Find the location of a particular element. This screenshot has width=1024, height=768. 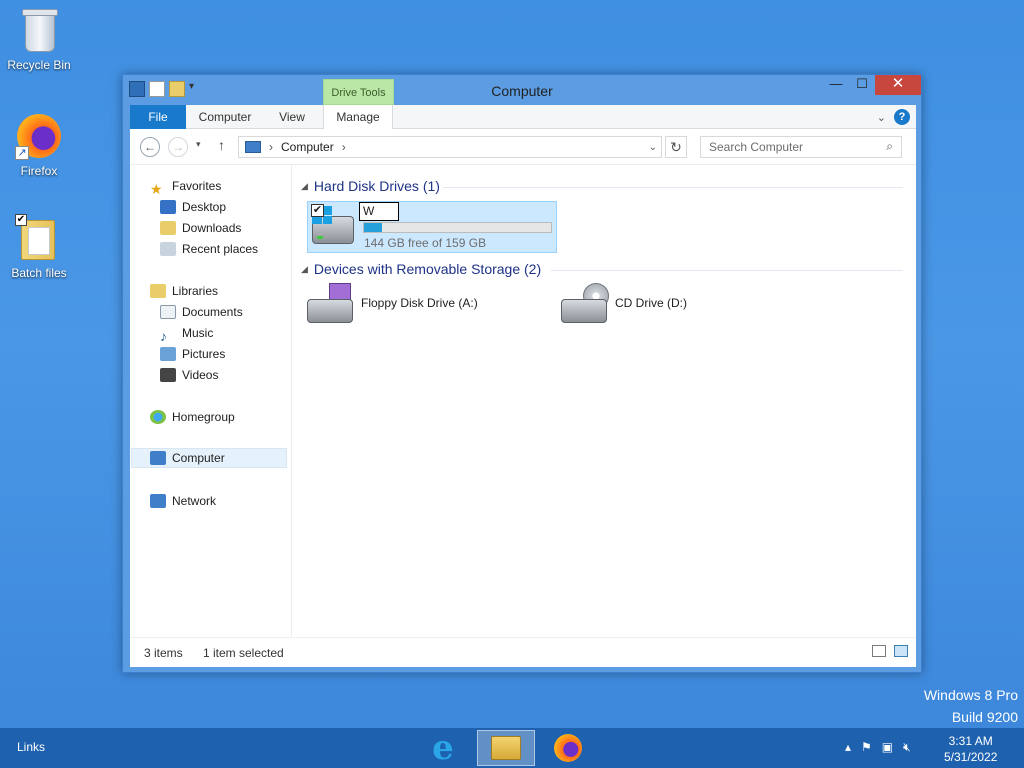

breadcrumb-computer: Computer is located at coordinates (307, 147).